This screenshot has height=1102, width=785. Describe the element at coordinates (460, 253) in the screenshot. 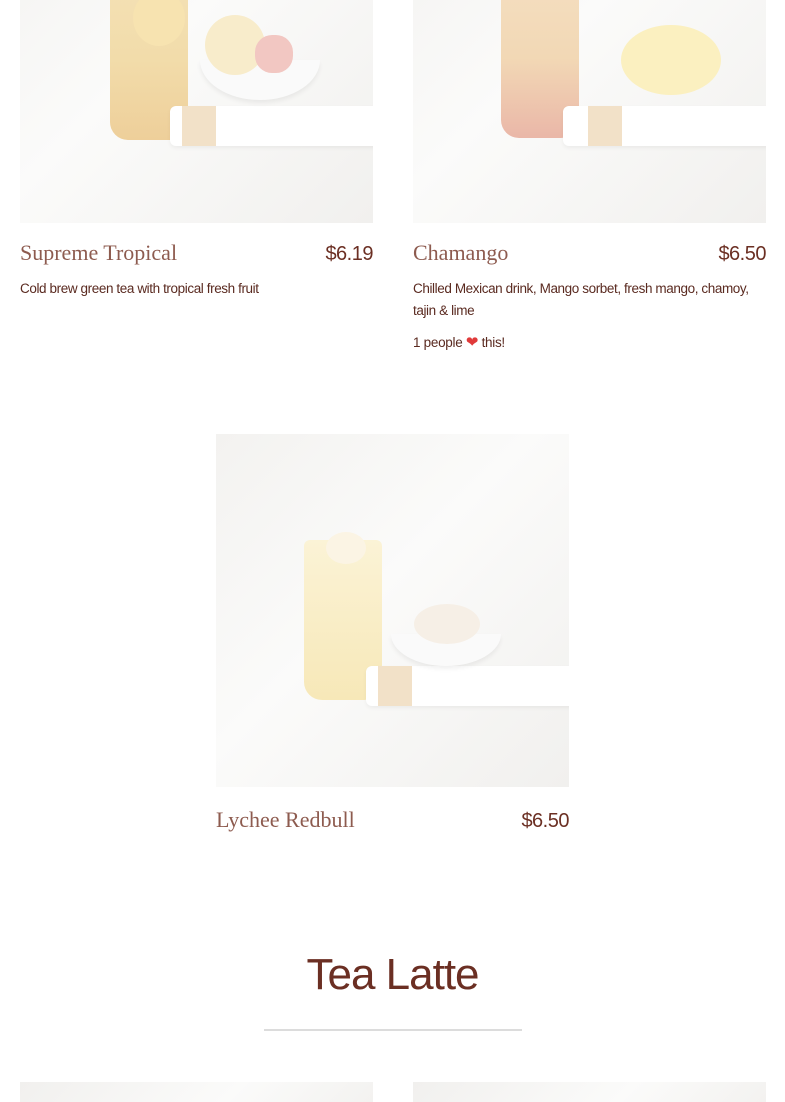

I see `item-name: Chamango` at that location.